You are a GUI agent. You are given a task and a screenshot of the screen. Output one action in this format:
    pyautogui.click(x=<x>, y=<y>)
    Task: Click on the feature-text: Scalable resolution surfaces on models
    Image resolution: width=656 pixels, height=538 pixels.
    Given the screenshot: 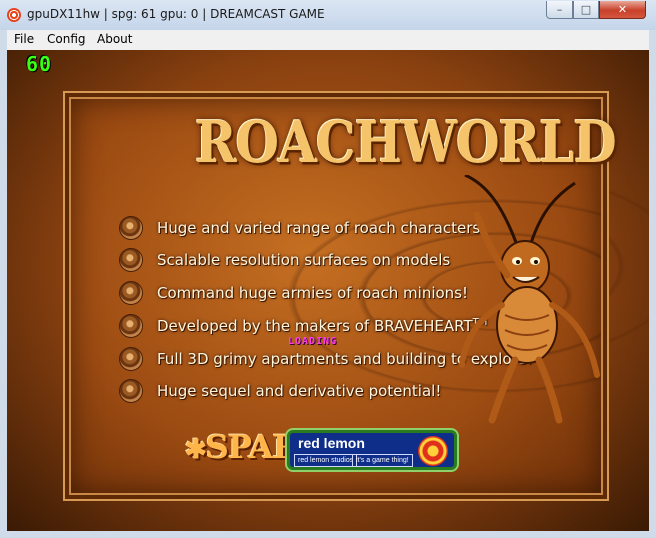 What is the action you would take?
    pyautogui.click(x=304, y=260)
    